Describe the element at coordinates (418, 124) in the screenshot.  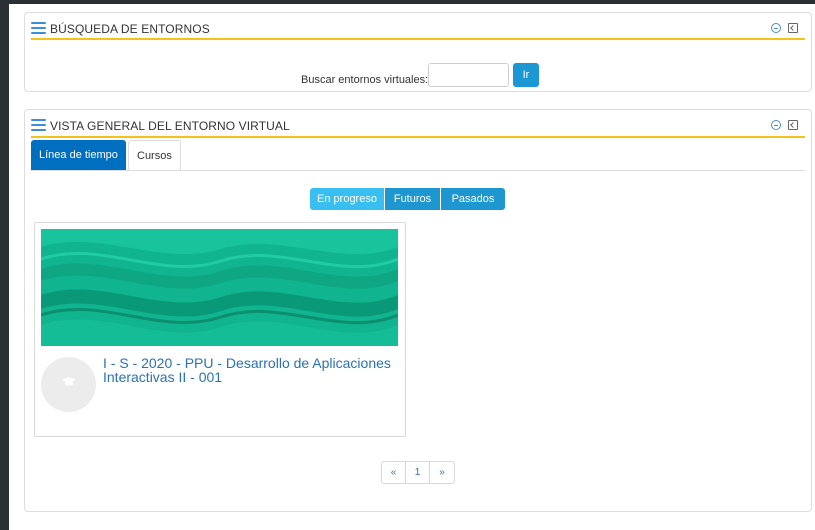
I see `overview-block-header: VISTA GENERAL DEL ENTORNO VIRTUAL` at that location.